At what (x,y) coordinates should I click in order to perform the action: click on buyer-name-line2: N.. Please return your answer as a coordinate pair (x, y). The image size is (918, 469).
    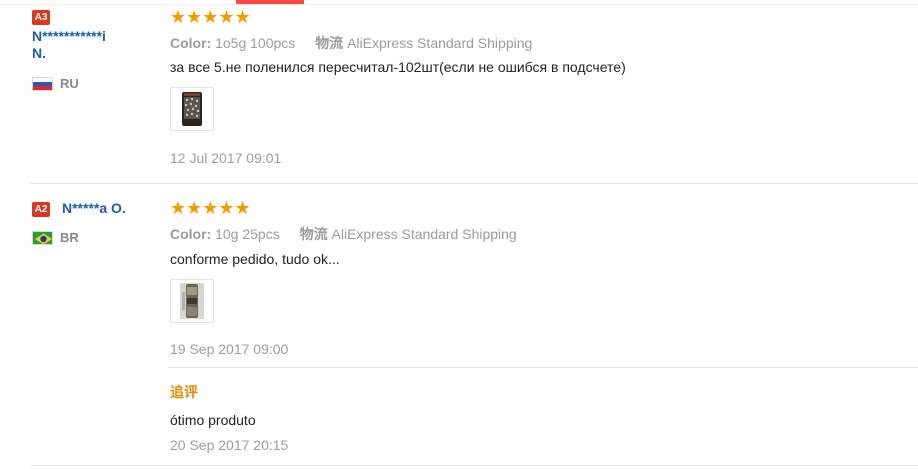
    Looking at the image, I should click on (39, 53).